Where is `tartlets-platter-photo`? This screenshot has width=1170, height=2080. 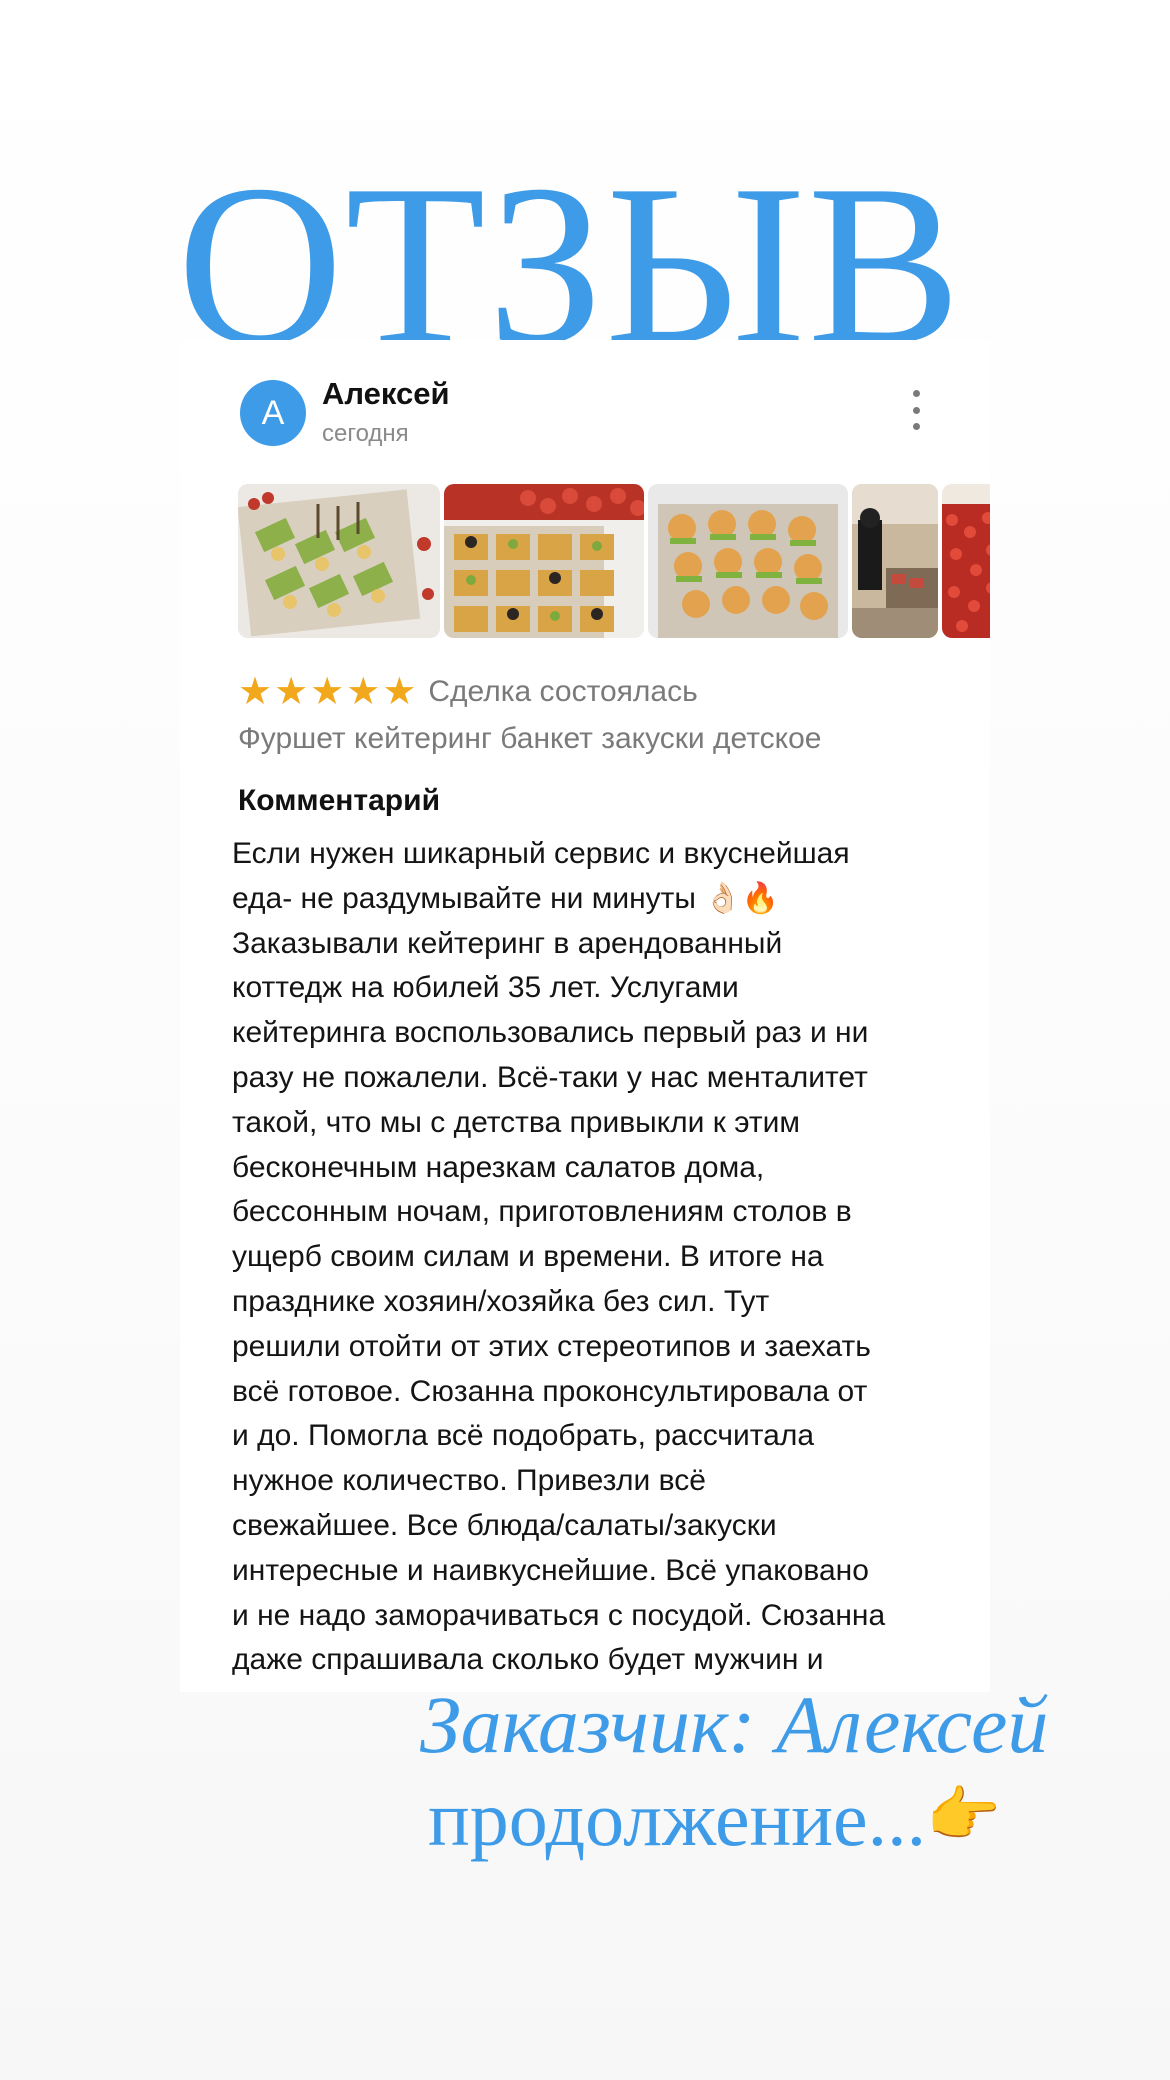
tartlets-platter-photo is located at coordinates (544, 561).